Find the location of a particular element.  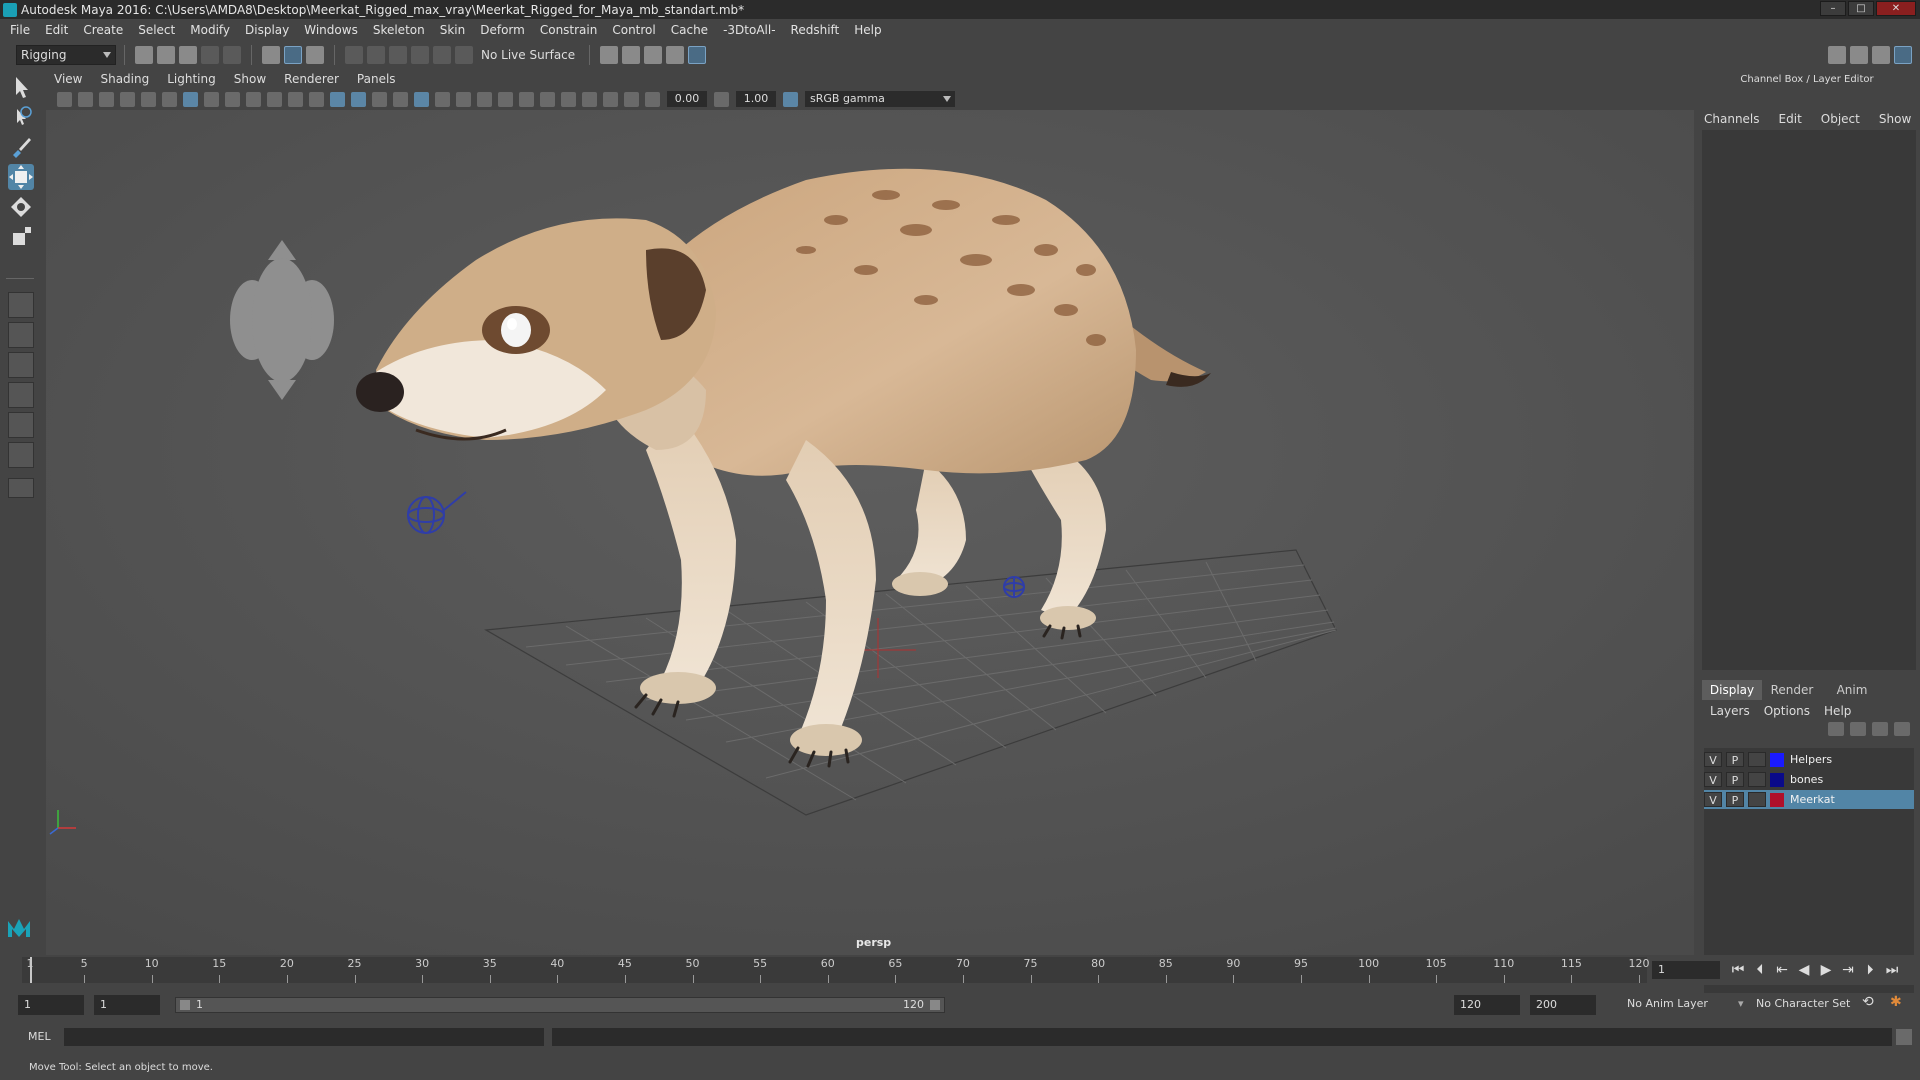

step-back-key-icon: ⇤ is located at coordinates (1782, 970).